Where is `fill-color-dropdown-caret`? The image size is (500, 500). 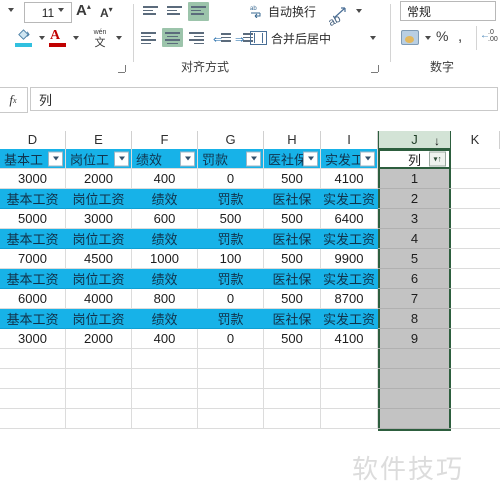
fill-color-dropdown-caret is located at coordinates (42, 38).